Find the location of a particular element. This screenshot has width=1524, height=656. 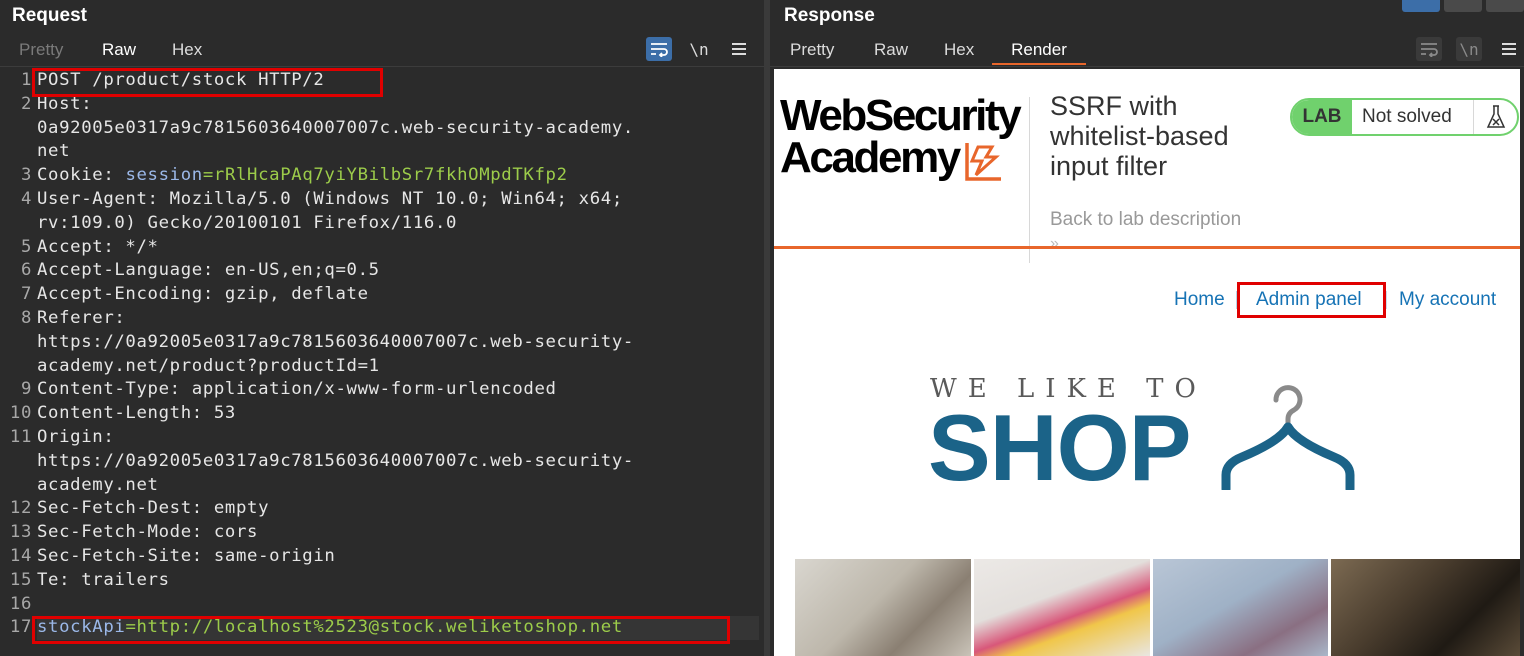

request-line: POST /product/stock HTTP/2 is located at coordinates (398, 81).